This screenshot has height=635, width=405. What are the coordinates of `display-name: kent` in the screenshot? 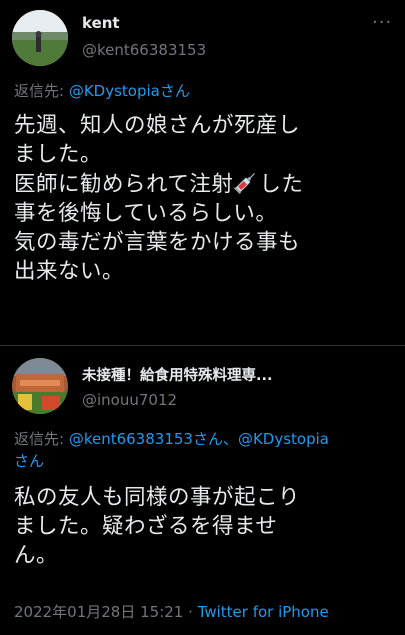 It's located at (101, 23).